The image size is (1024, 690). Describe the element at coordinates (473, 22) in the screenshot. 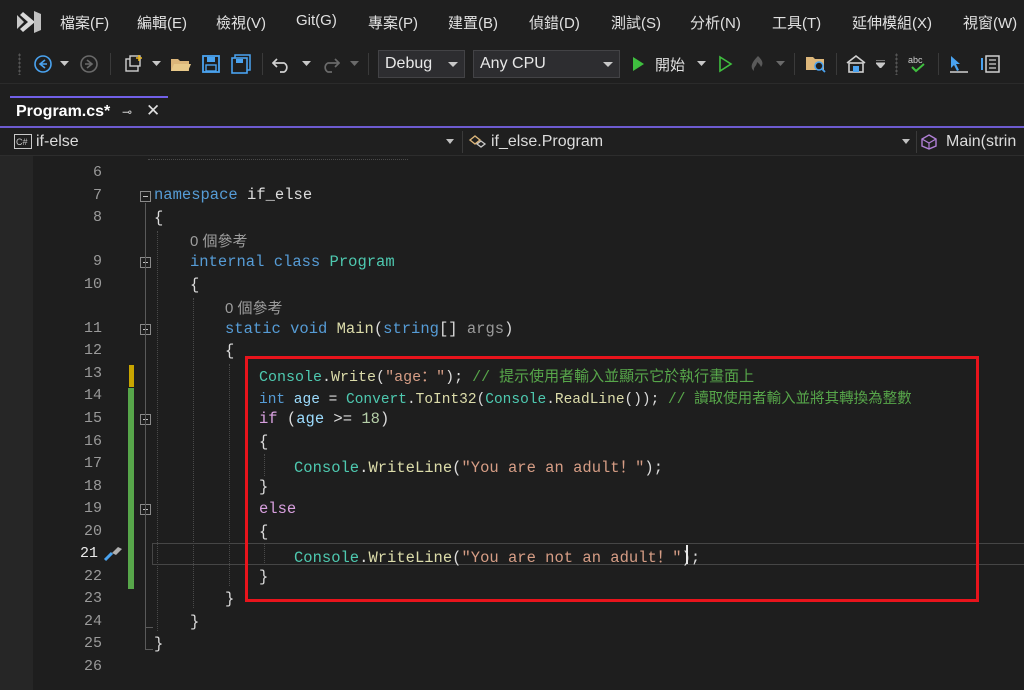

I see `menu-build: 建置(B)` at that location.